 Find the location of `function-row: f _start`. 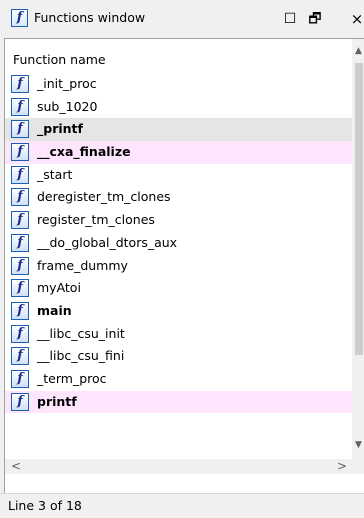

function-row: f _start is located at coordinates (178, 175).